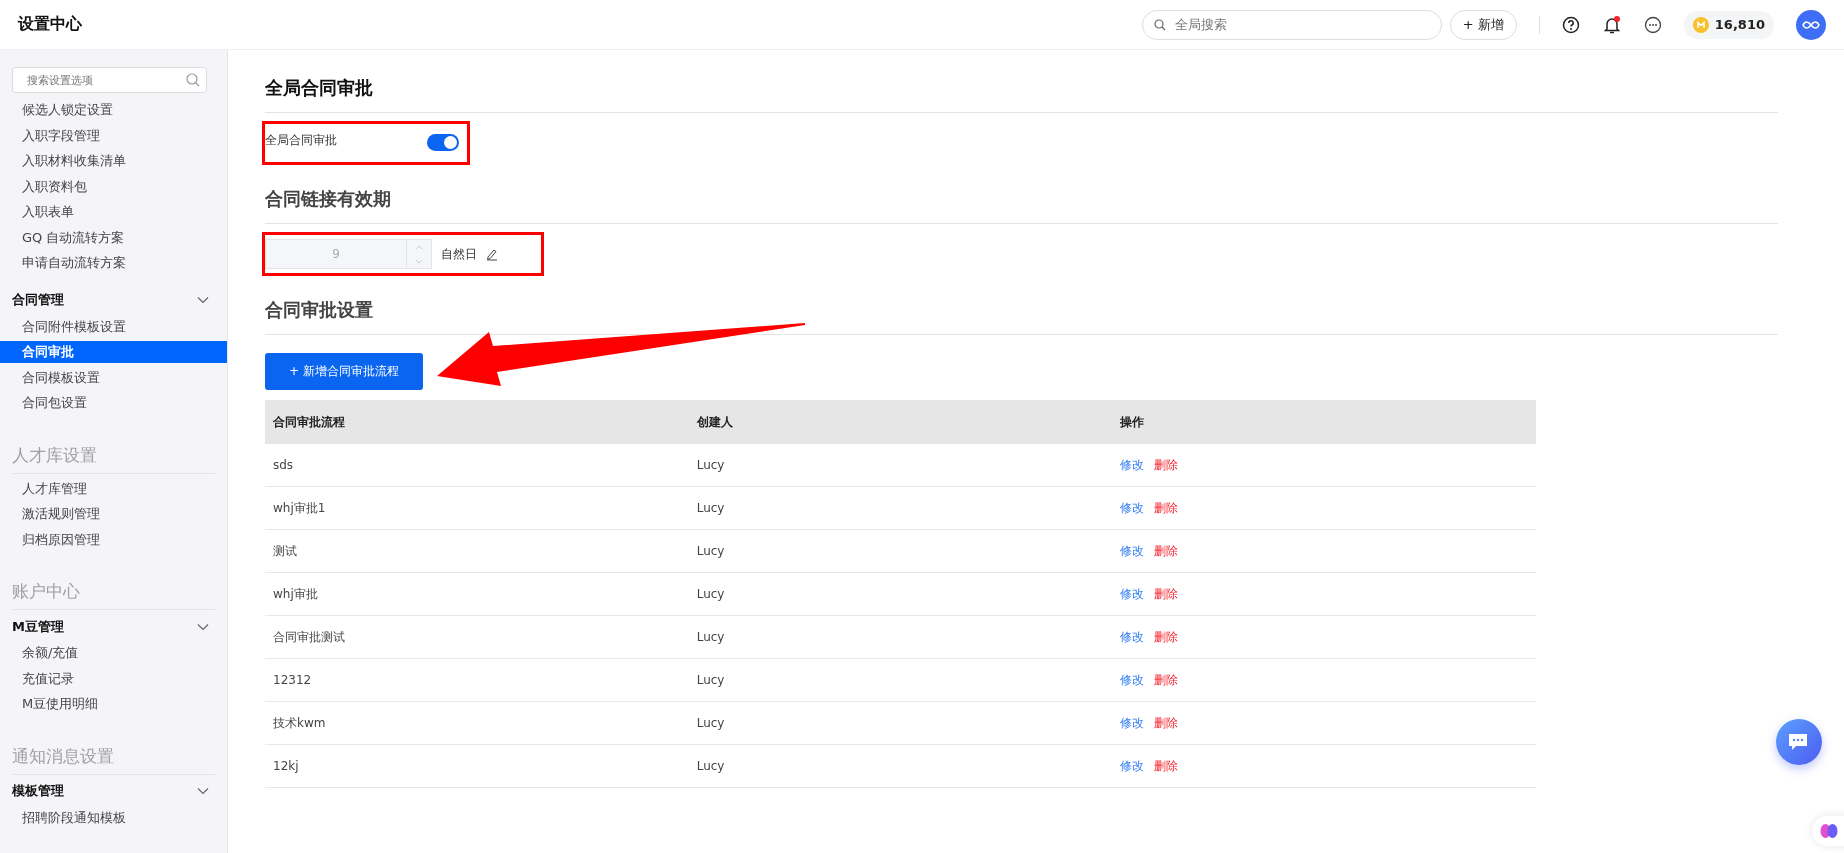 This screenshot has height=853, width=1844. What do you see at coordinates (113, 488) in the screenshot?
I see `sidebar-item: 人才库管理` at bounding box center [113, 488].